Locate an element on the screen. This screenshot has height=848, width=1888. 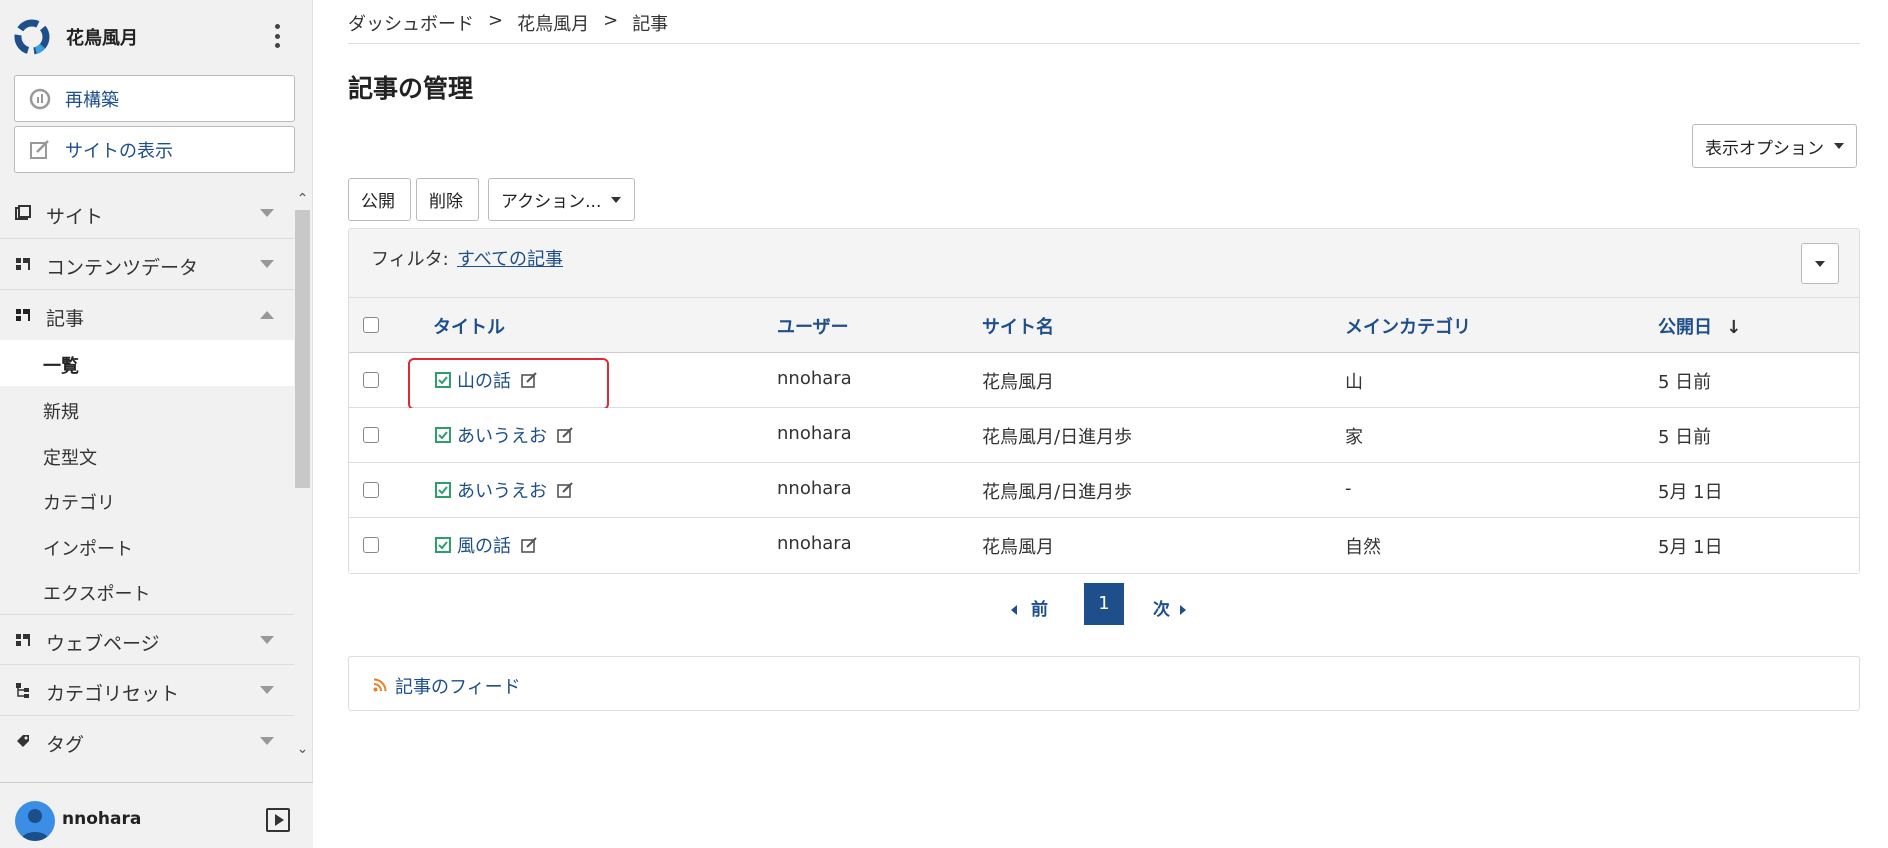
menu-entry: 記事 is located at coordinates (147, 314).